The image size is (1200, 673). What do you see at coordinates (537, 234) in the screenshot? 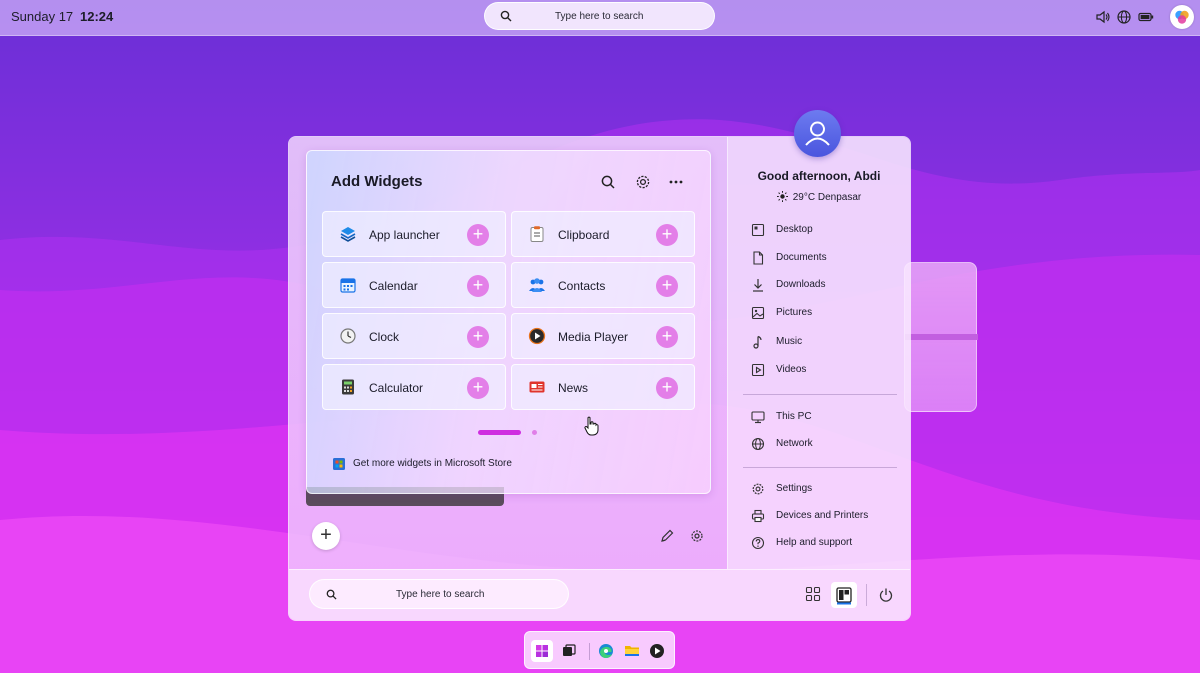
I see `clipboard-icon` at bounding box center [537, 234].